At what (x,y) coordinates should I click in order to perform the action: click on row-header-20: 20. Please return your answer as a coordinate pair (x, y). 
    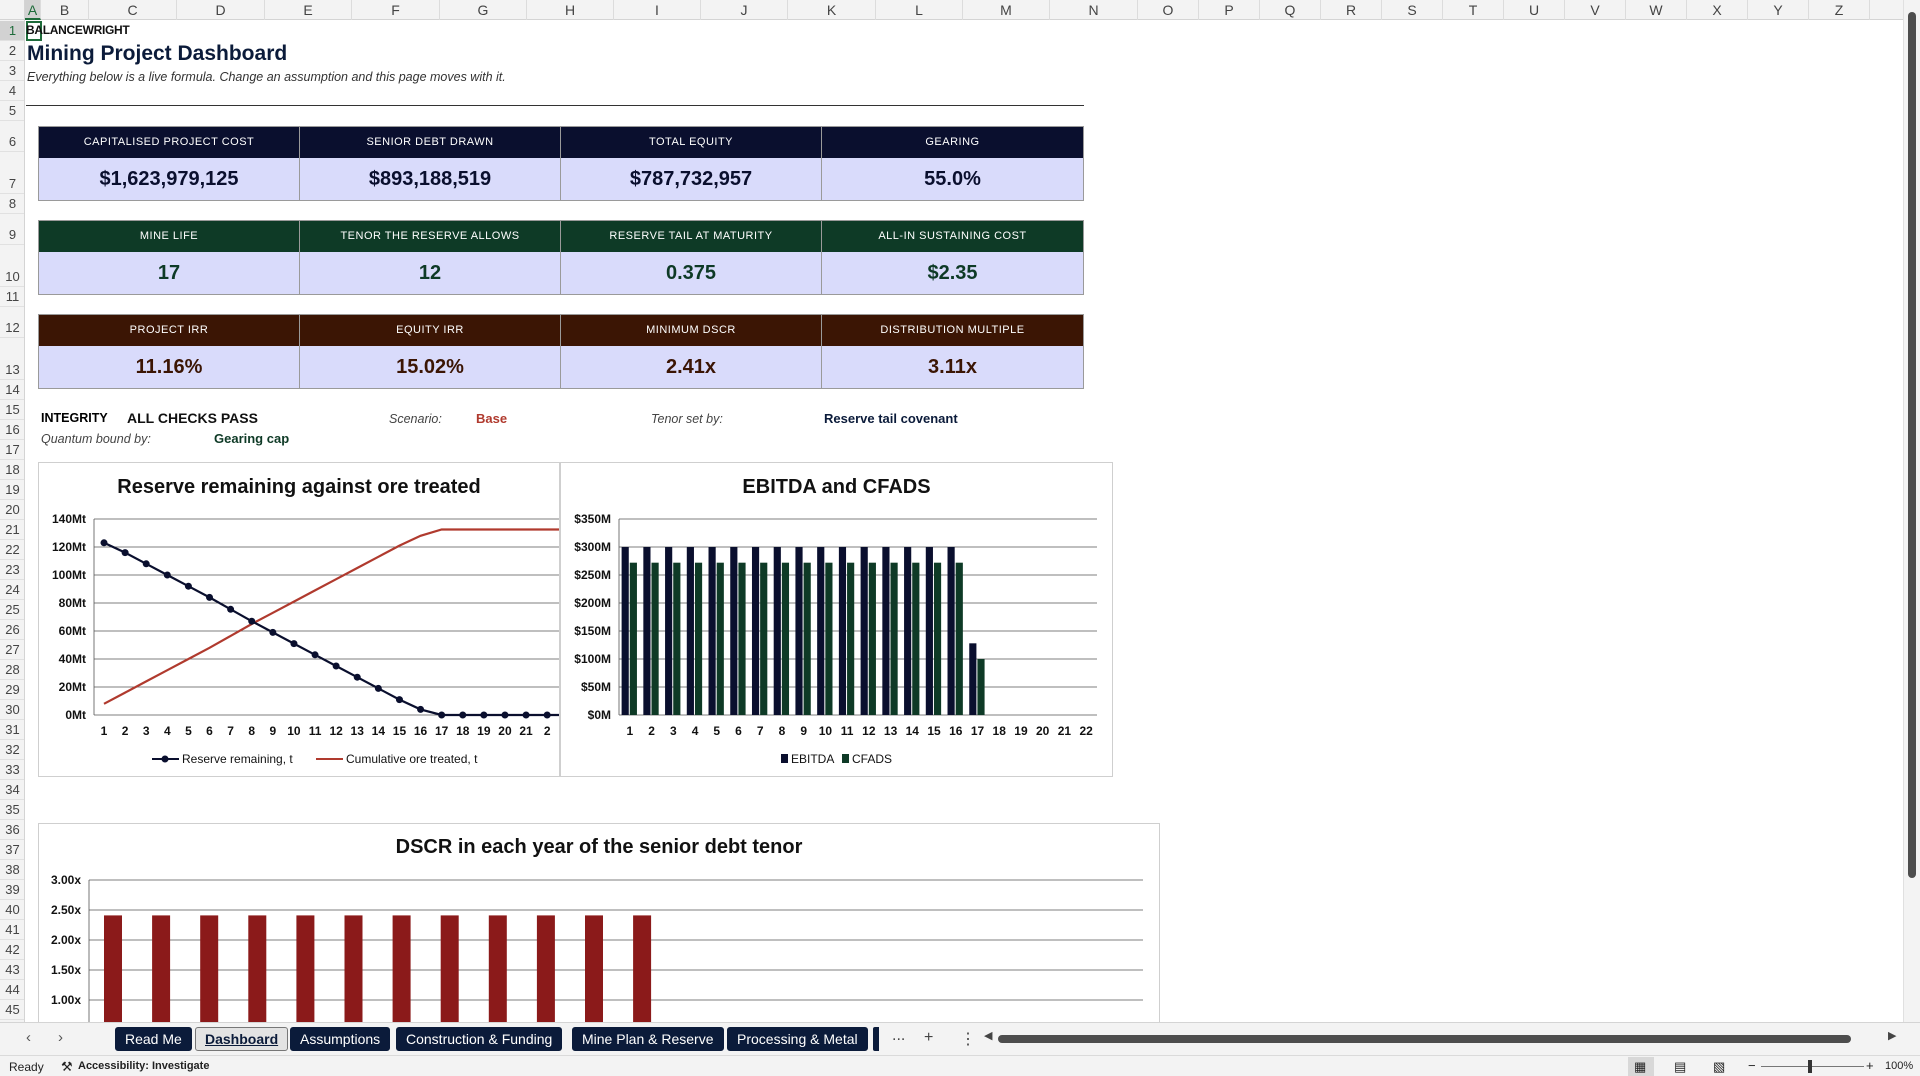
    Looking at the image, I should click on (12, 510).